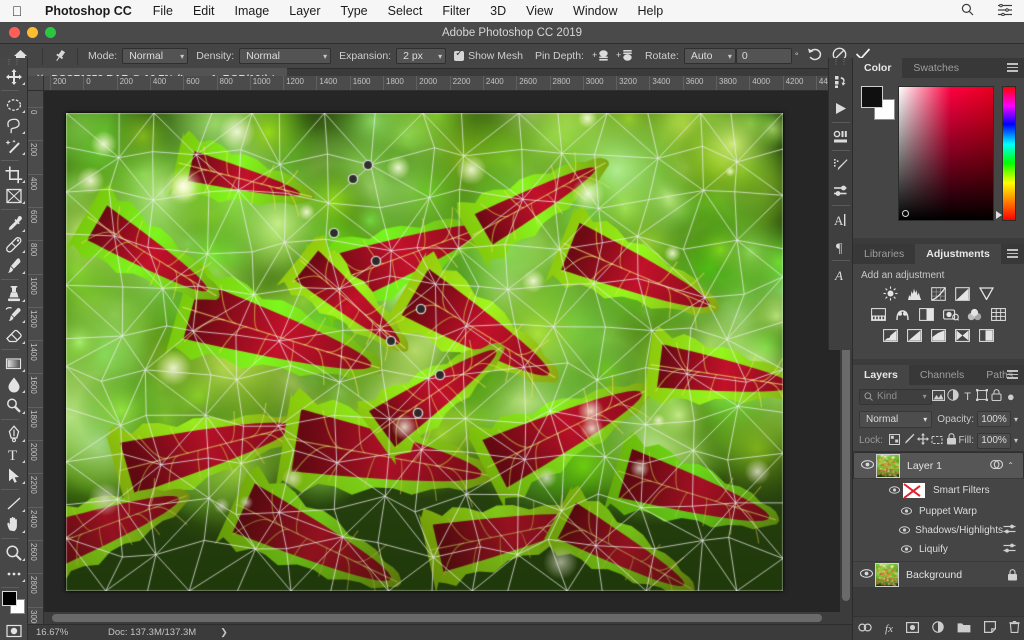  Describe the element at coordinates (956, 575) in the screenshot. I see `layer-name: Background` at that location.